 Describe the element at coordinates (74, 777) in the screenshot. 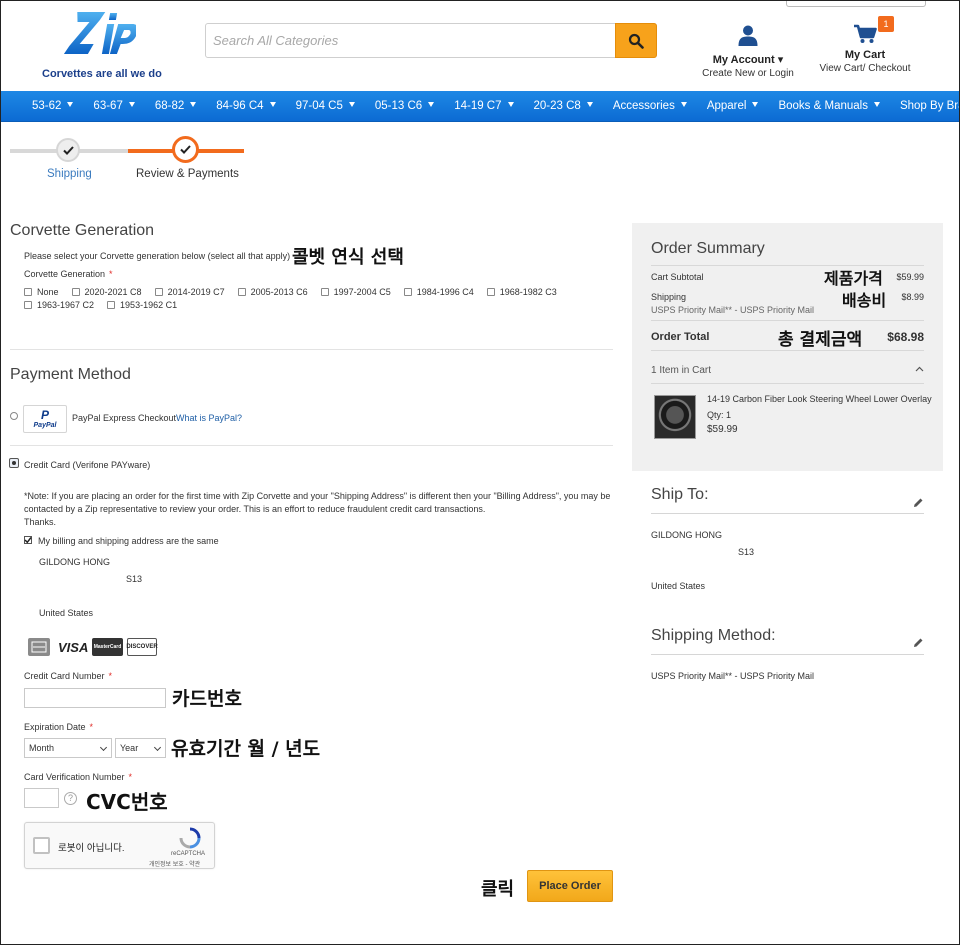

I see `cvv-label-text: Card Verification Number` at that location.